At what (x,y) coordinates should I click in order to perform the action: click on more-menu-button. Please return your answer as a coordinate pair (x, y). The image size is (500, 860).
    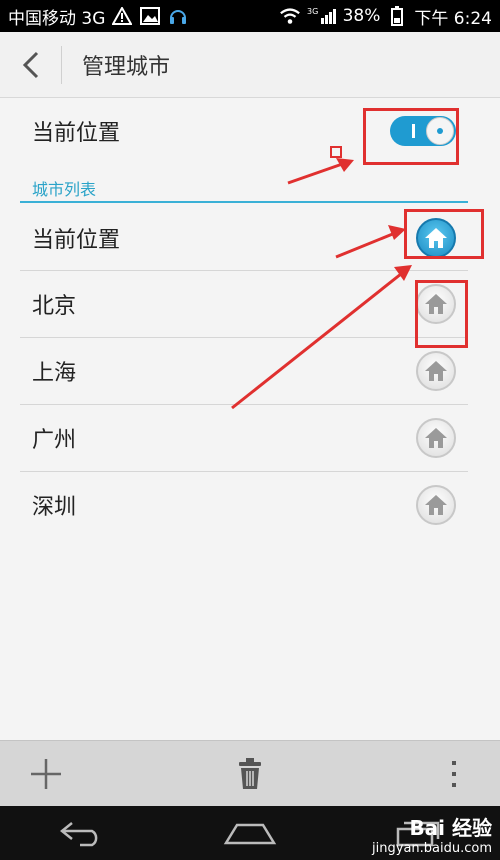
    Looking at the image, I should click on (454, 774).